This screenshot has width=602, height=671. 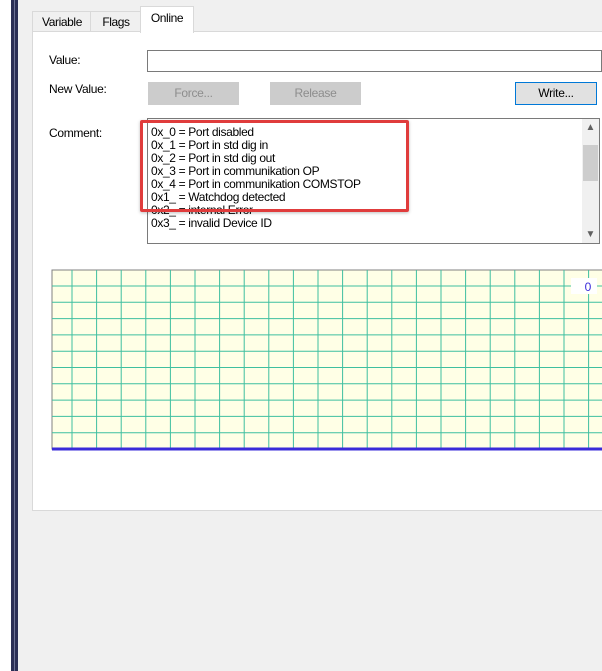 What do you see at coordinates (588, 287) in the screenshot?
I see `chart-y-tick-label: 0` at bounding box center [588, 287].